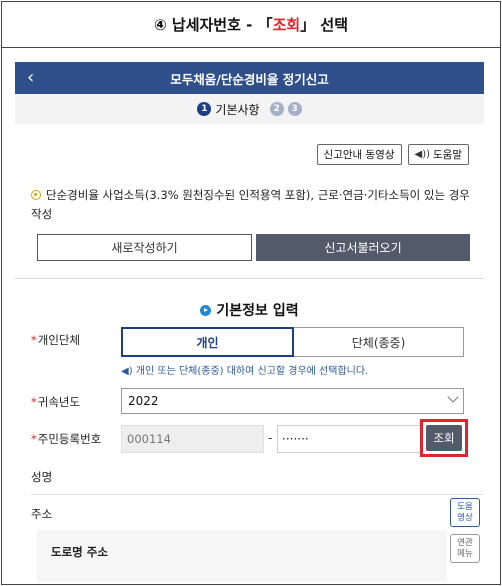  I want to click on type-hint: ◀) 개인 또는 단체(종중) 대하여 신고할 경우에 선택합니다., so click(245, 371).